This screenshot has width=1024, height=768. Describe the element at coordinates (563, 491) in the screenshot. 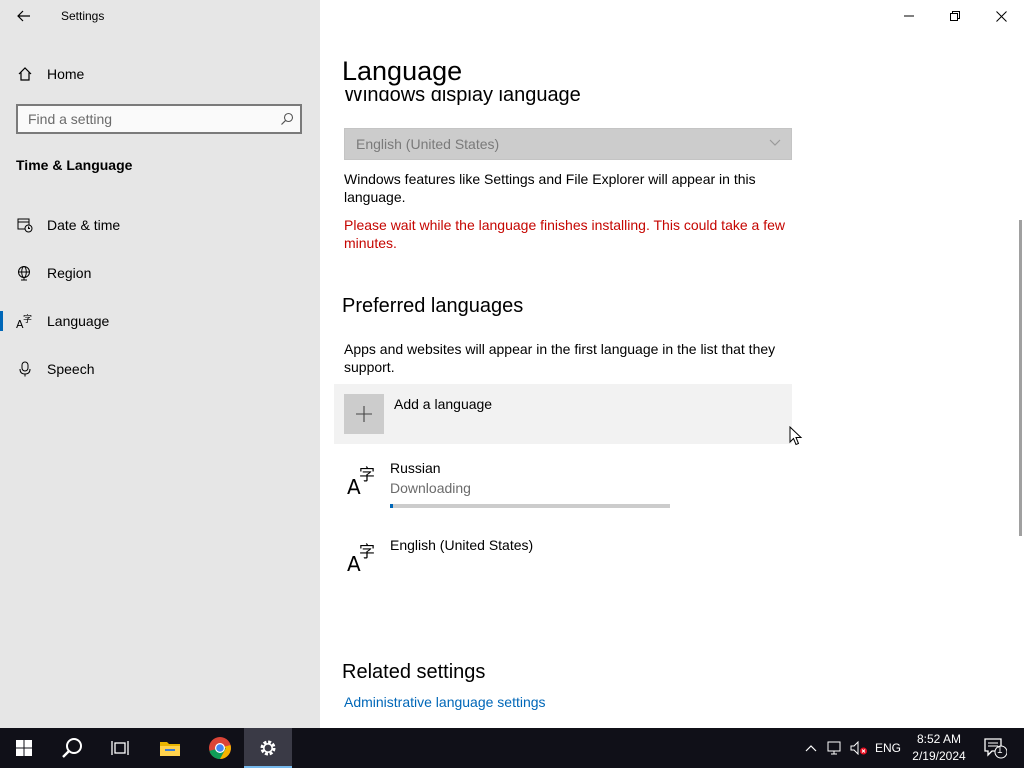

I see `language-item-russian: A 字 Russian Downloading` at that location.